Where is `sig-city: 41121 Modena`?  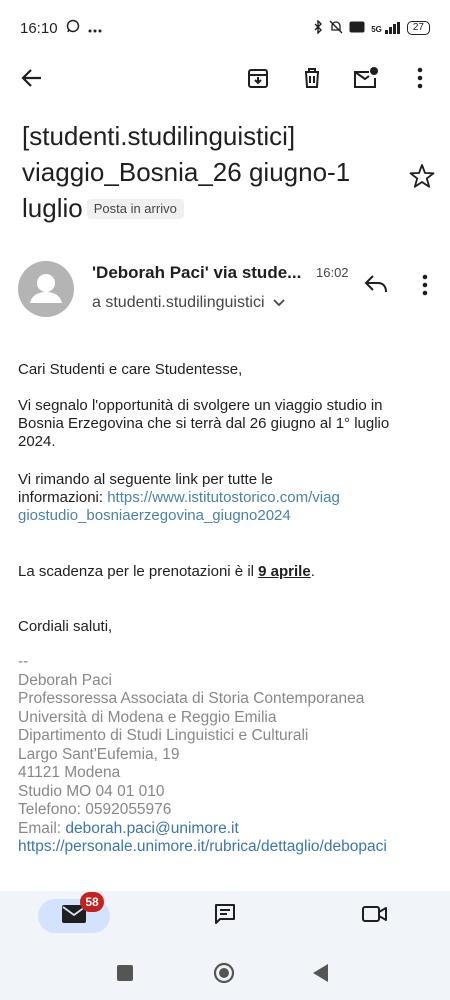 sig-city: 41121 Modena is located at coordinates (69, 772).